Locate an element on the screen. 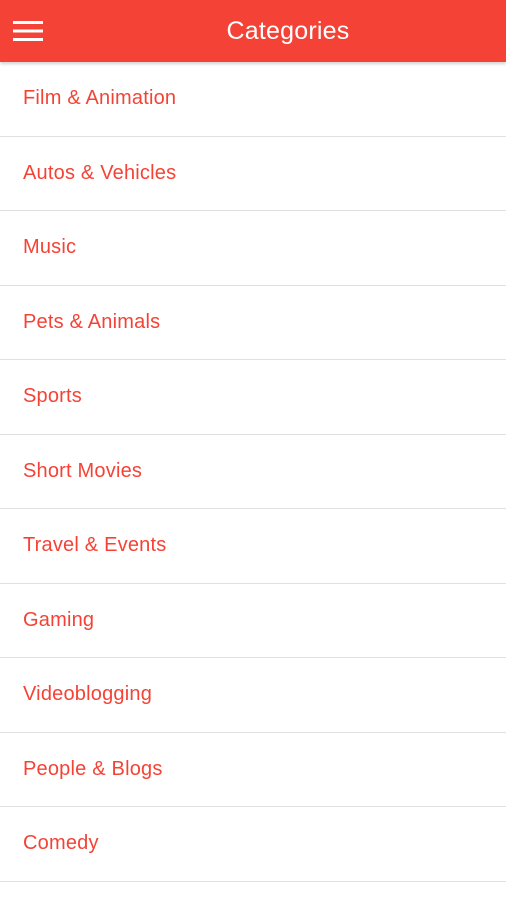 This screenshot has height=900, width=506. category-item-gaming: Gaming is located at coordinates (253, 621).